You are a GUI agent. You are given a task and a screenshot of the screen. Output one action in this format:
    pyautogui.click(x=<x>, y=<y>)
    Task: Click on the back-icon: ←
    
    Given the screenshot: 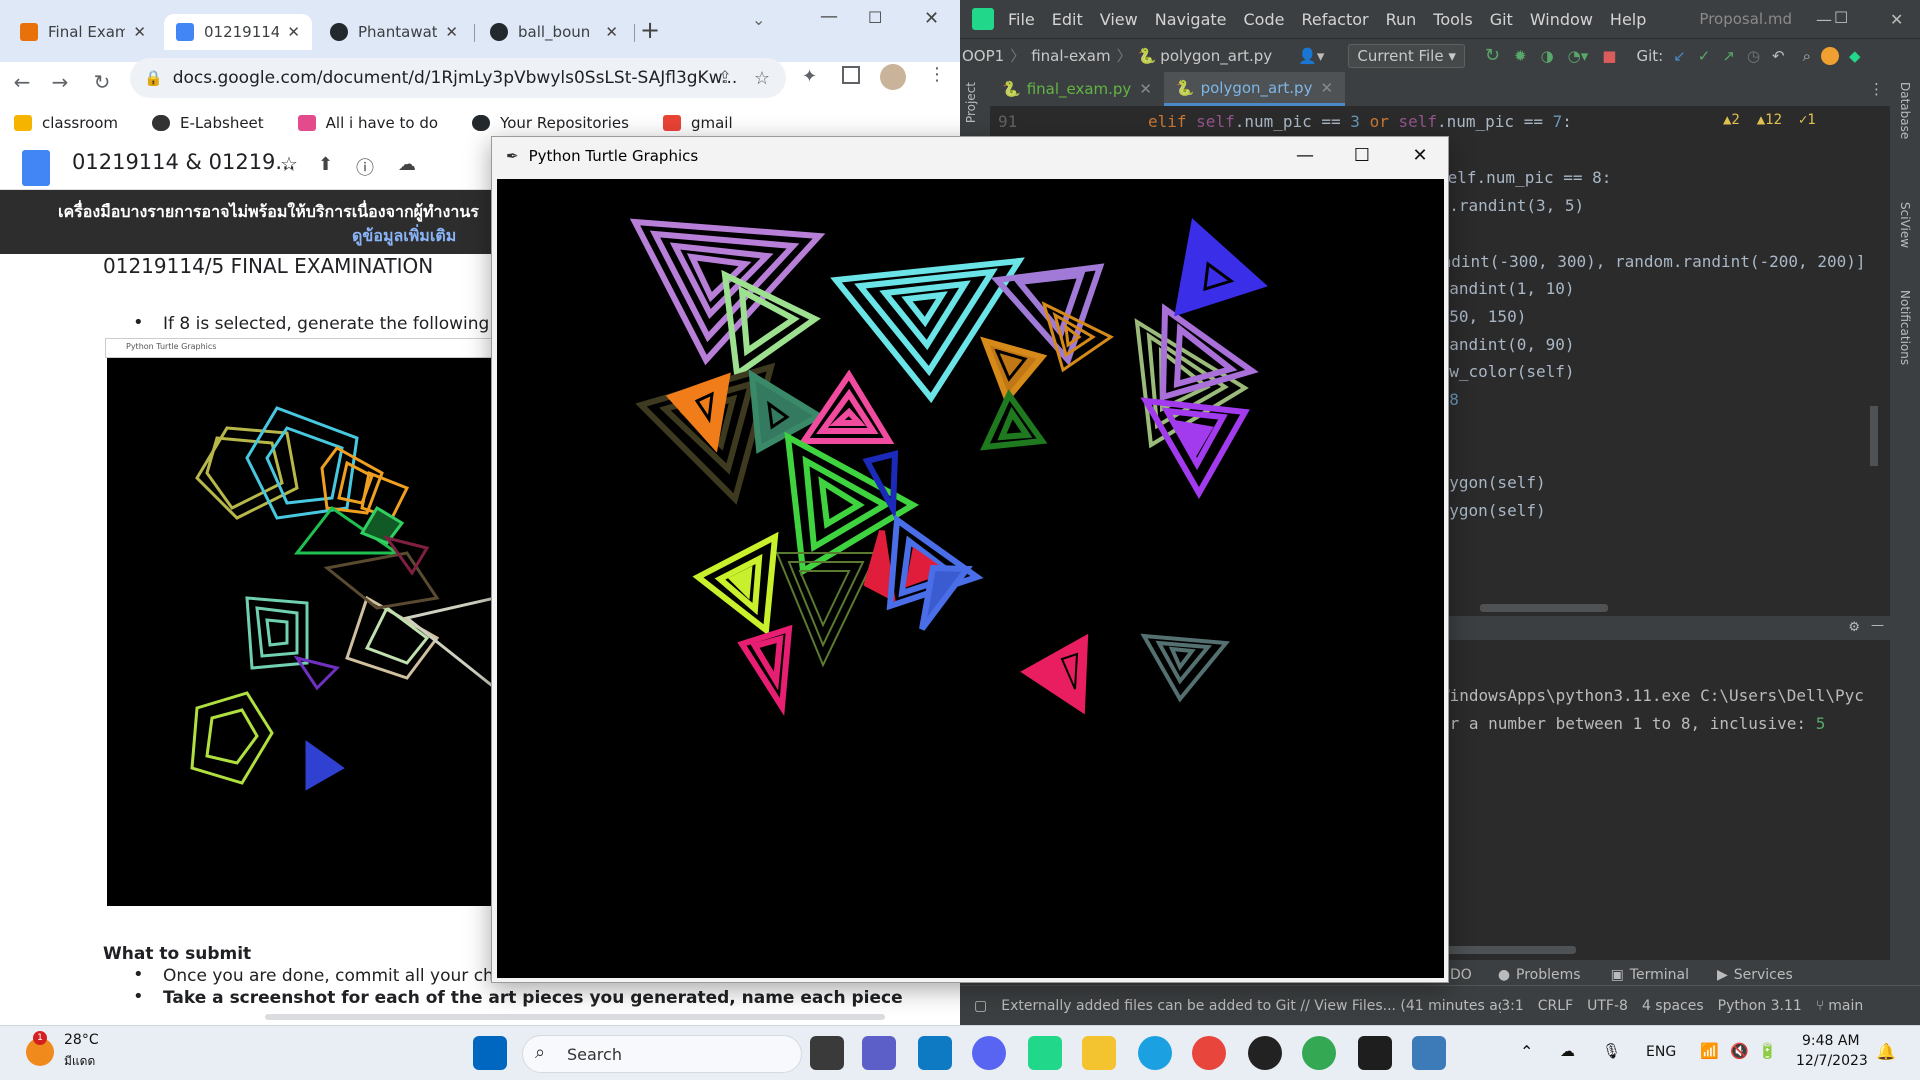 What is the action you would take?
    pyautogui.click(x=22, y=82)
    